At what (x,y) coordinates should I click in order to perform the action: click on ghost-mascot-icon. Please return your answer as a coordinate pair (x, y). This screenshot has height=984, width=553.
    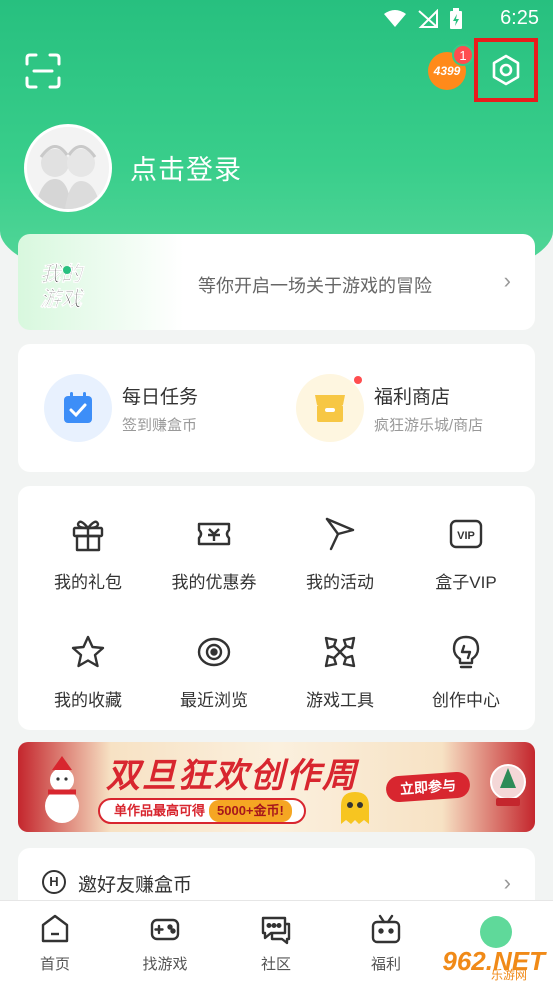
    Looking at the image, I should click on (355, 808).